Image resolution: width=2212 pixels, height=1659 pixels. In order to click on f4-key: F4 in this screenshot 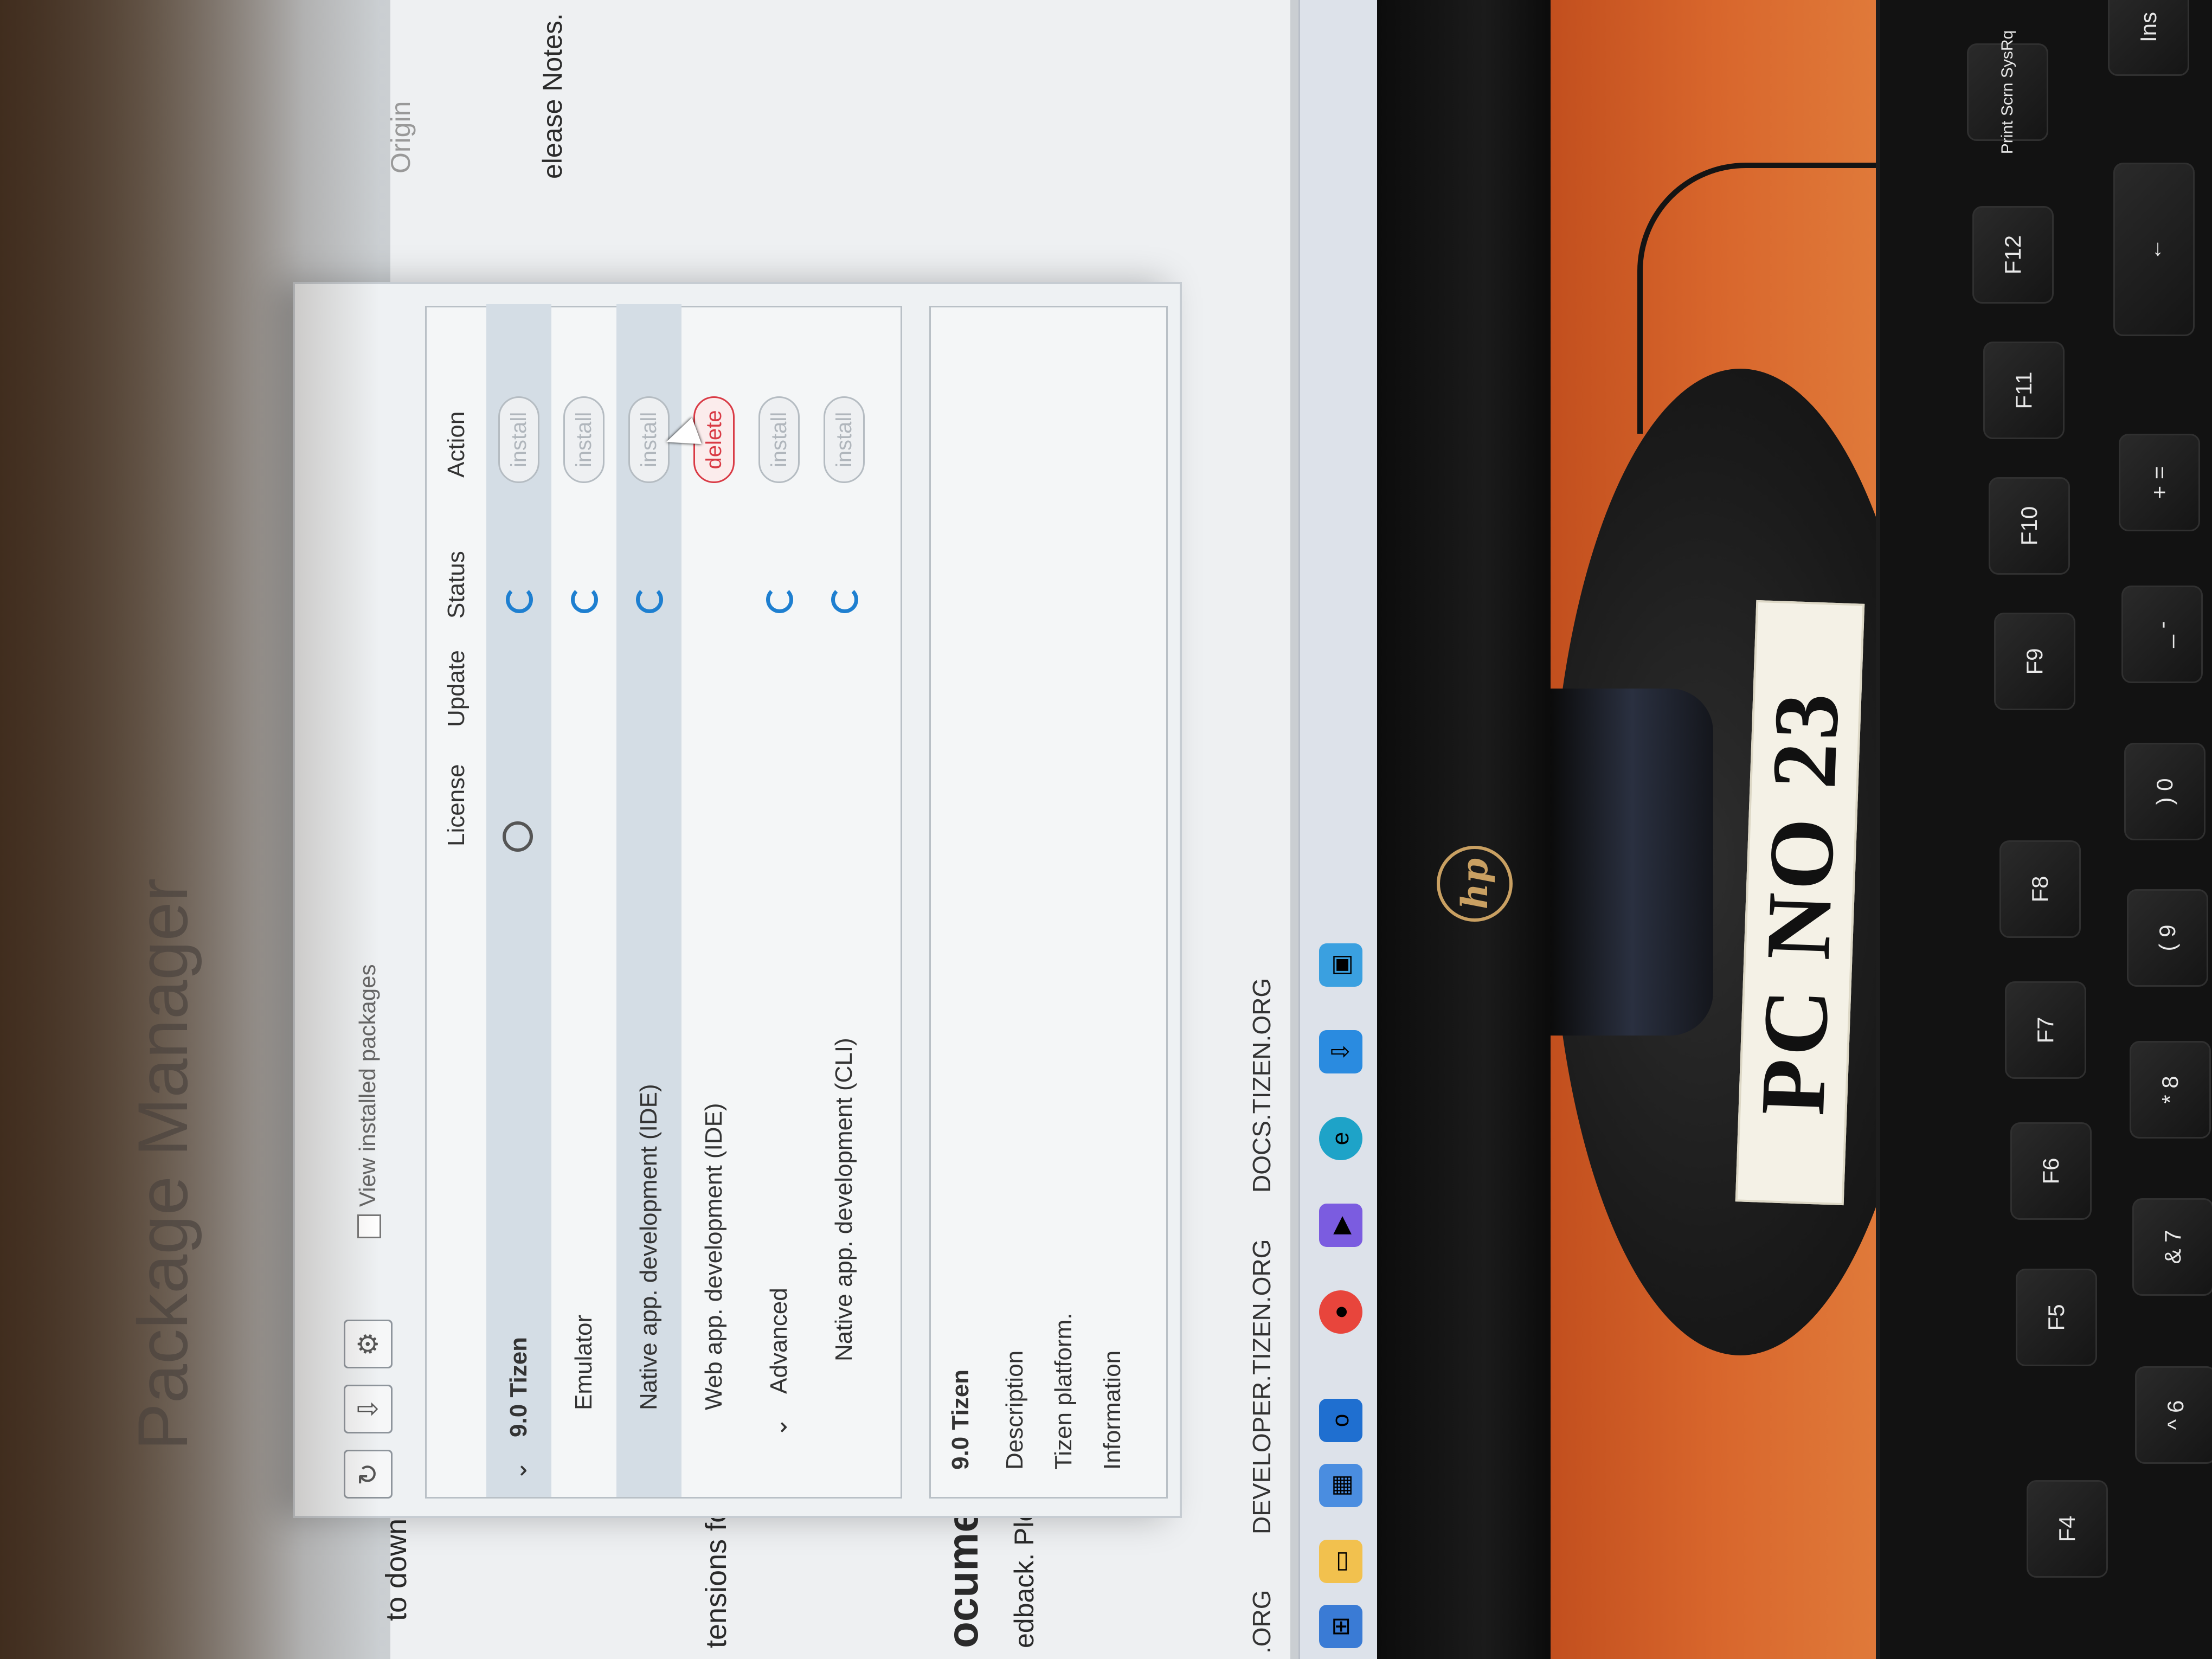, I will do `click(2067, 1529)`.